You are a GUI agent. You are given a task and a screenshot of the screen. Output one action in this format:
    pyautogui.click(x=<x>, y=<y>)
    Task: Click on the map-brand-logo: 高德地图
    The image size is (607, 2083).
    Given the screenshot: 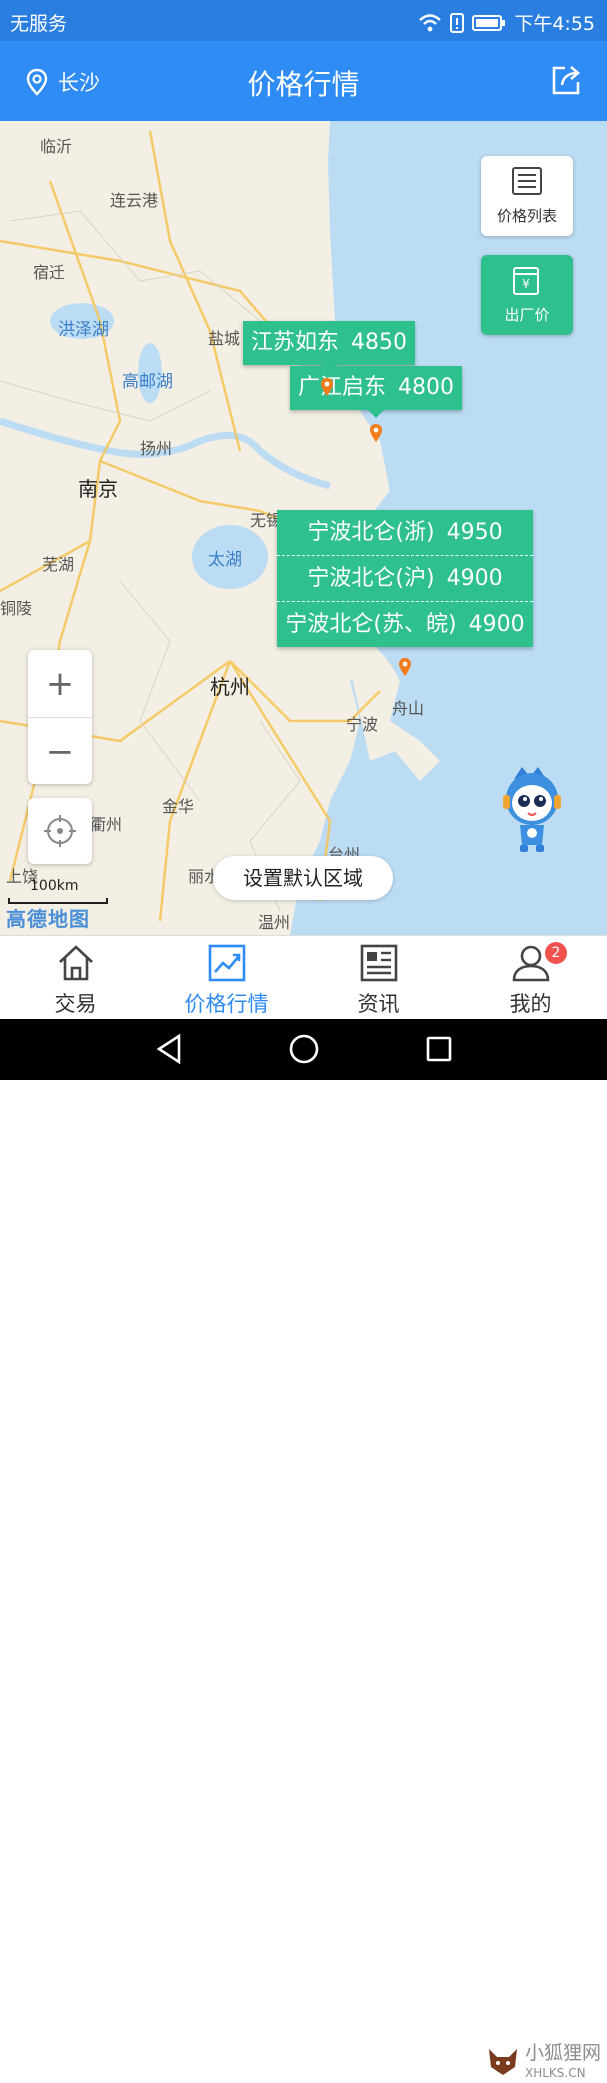 What is the action you would take?
    pyautogui.click(x=48, y=919)
    